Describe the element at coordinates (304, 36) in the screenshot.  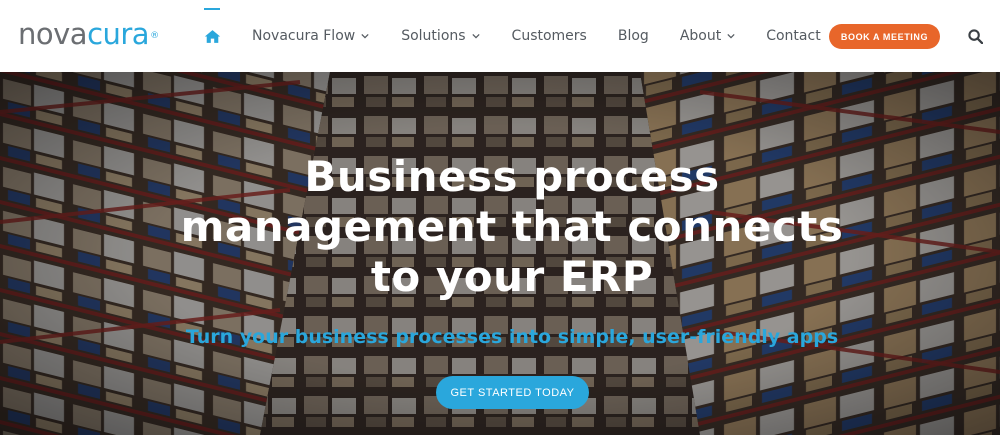
I see `nav-label: Novacura Flow` at that location.